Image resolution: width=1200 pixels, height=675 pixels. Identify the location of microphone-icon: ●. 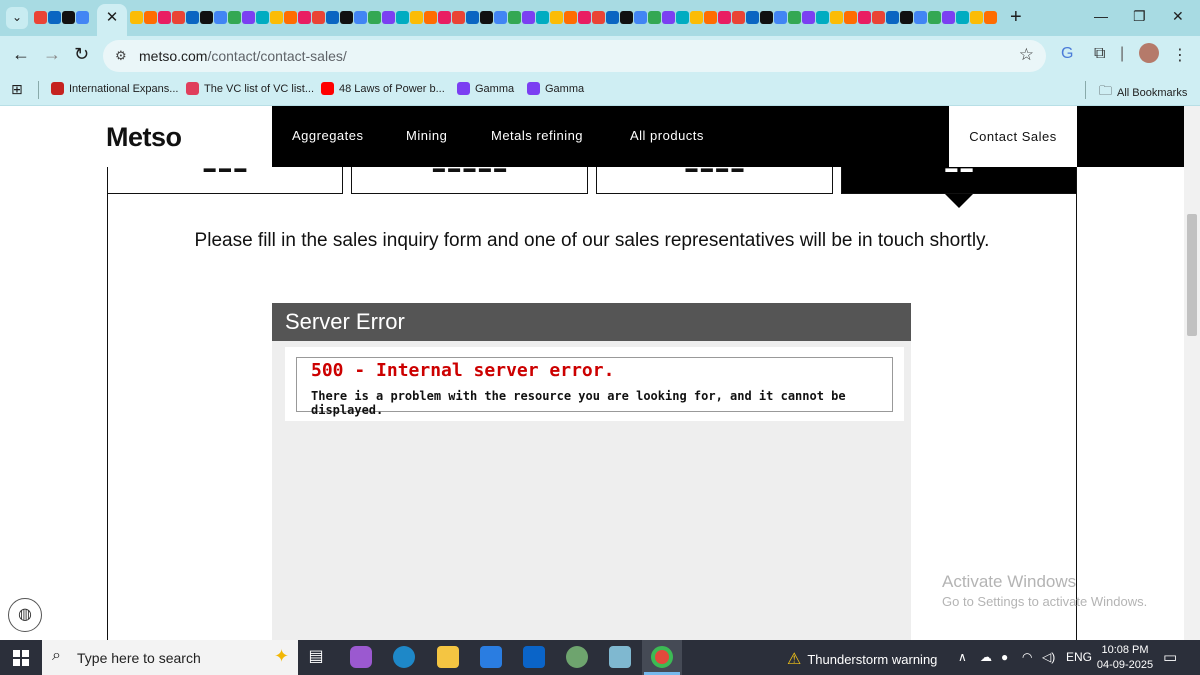
(1004, 657).